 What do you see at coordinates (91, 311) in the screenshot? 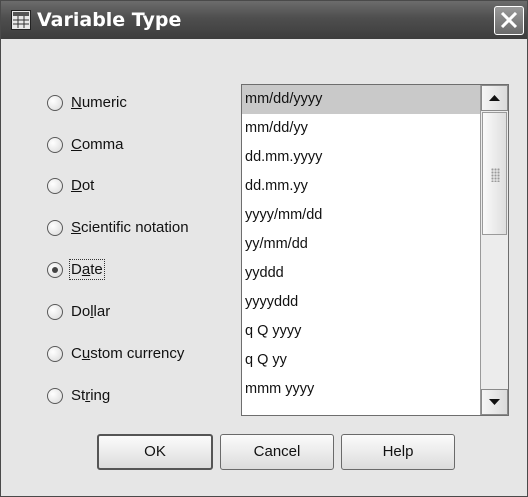
I see `radio-label: Dollar` at bounding box center [91, 311].